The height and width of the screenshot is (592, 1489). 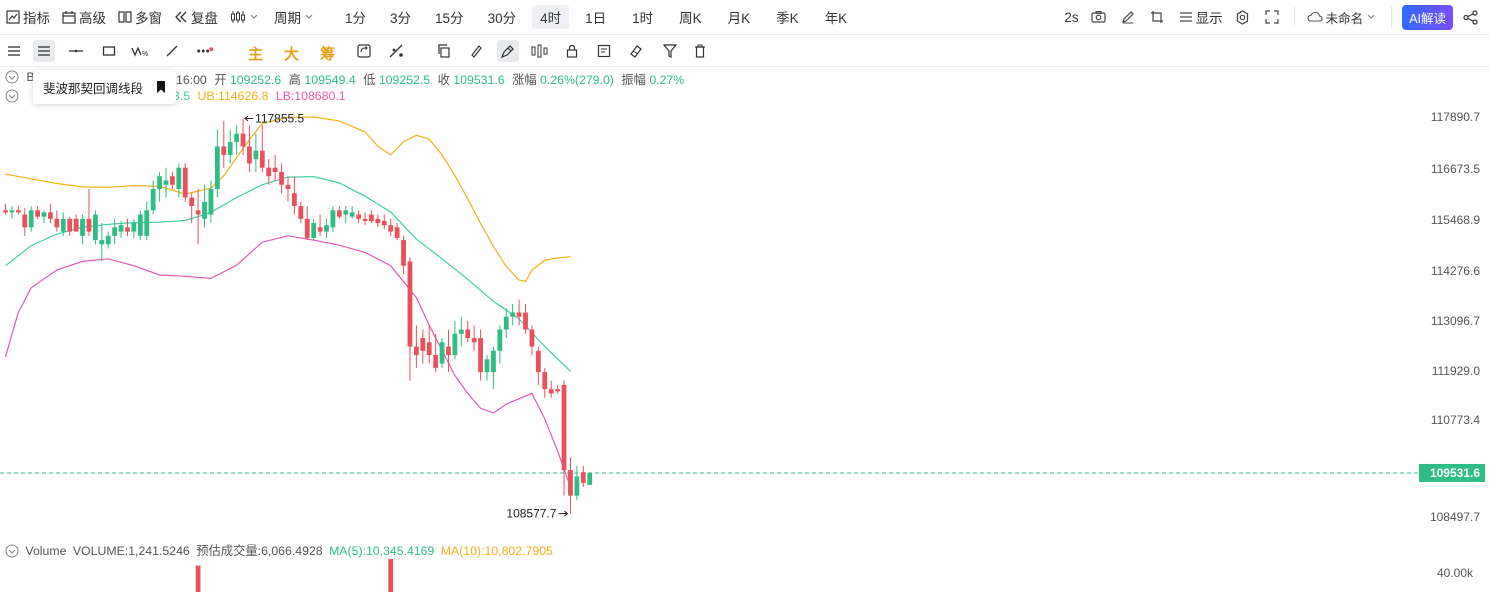 What do you see at coordinates (294, 80) in the screenshot?
I see `high-label: 高` at bounding box center [294, 80].